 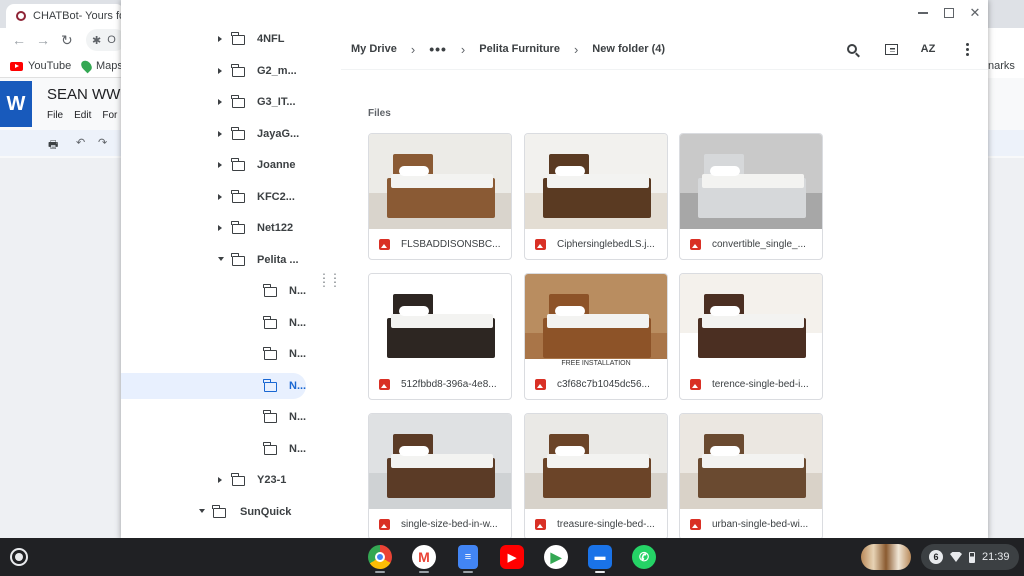 What do you see at coordinates (1006, 66) in the screenshot?
I see `bookmarks-overflow: narks` at bounding box center [1006, 66].